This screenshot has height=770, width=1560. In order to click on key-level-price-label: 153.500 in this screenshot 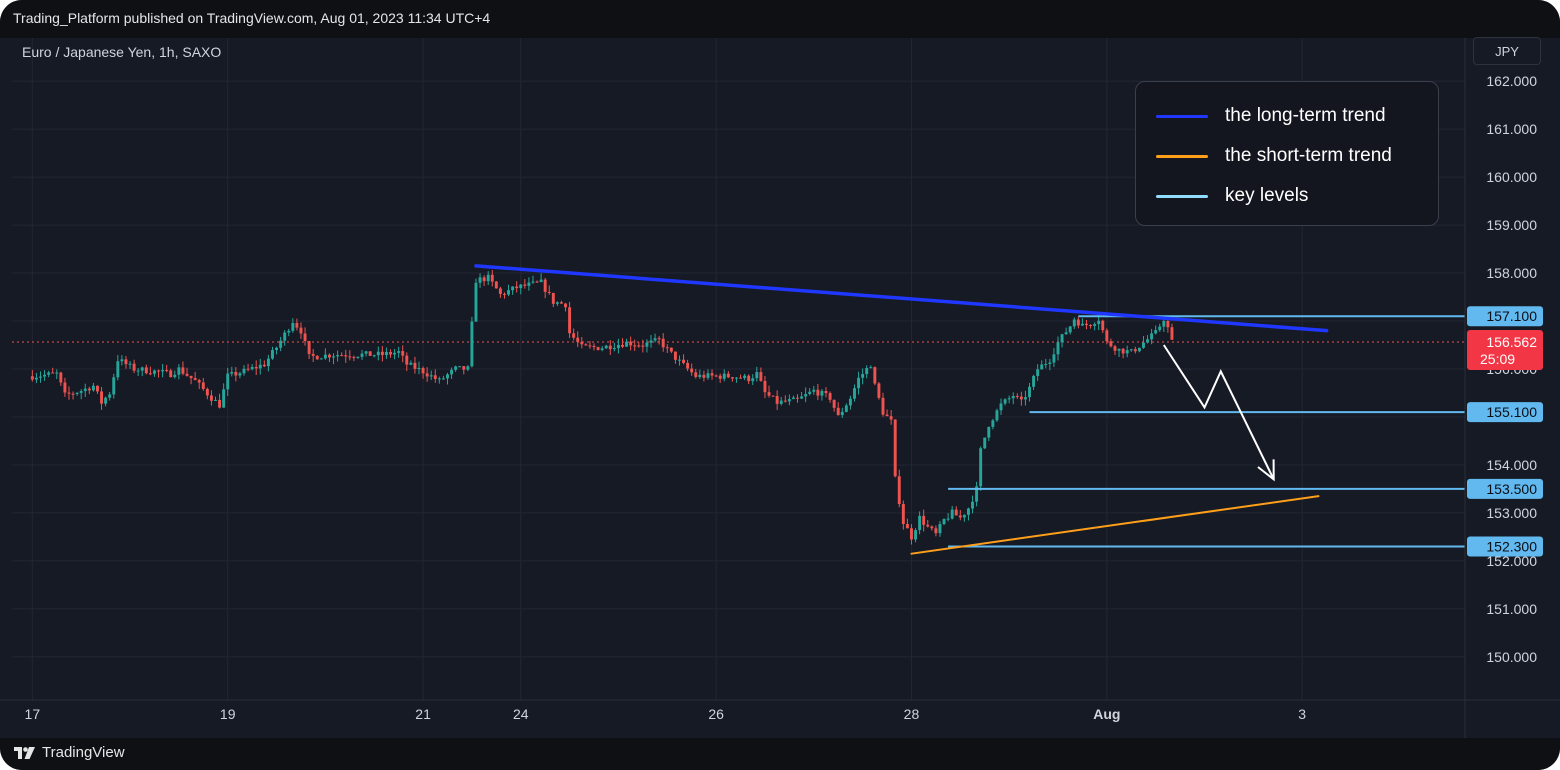, I will do `click(1511, 489)`.